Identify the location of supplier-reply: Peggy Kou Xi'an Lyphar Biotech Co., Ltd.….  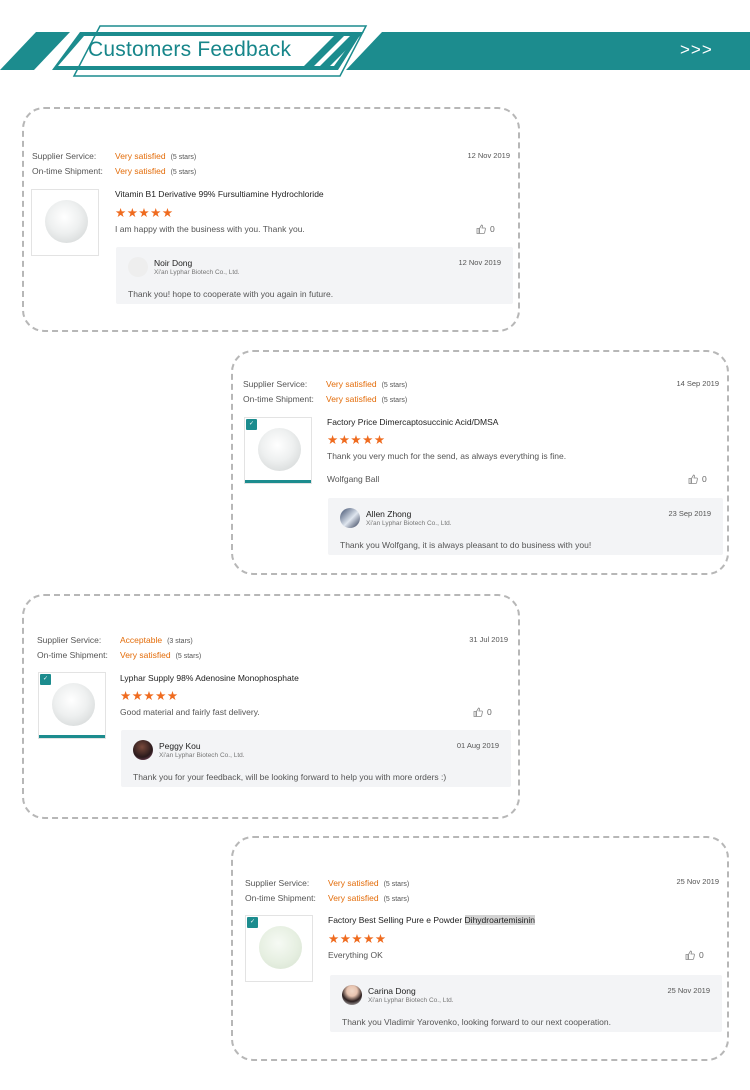
(316, 758).